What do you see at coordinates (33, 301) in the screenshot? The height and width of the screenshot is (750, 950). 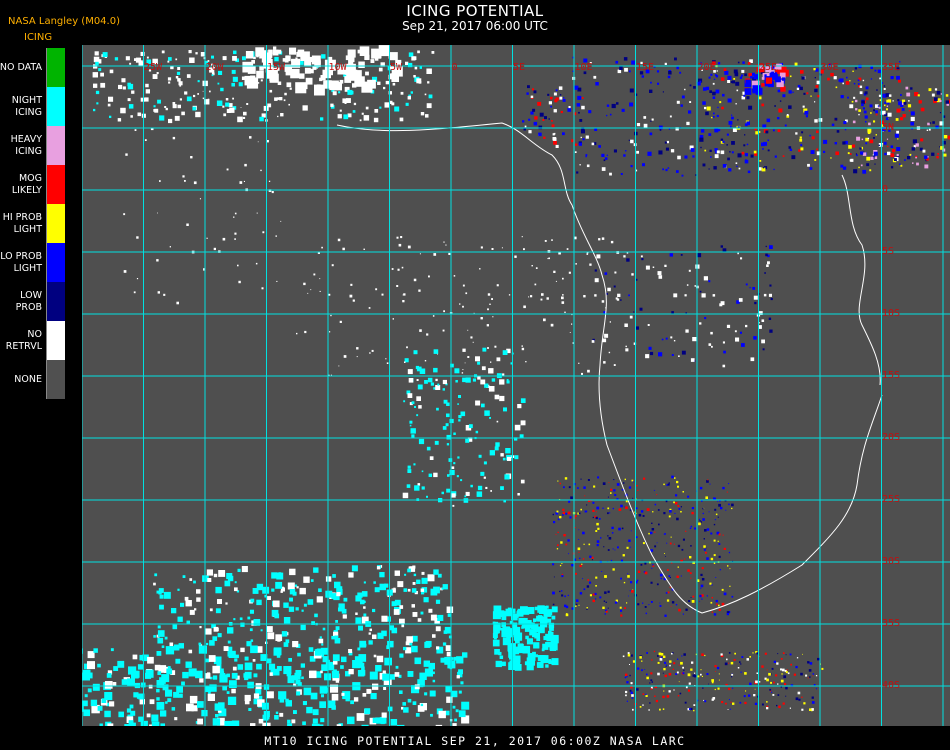 I see `legend-item: LOW PROB` at bounding box center [33, 301].